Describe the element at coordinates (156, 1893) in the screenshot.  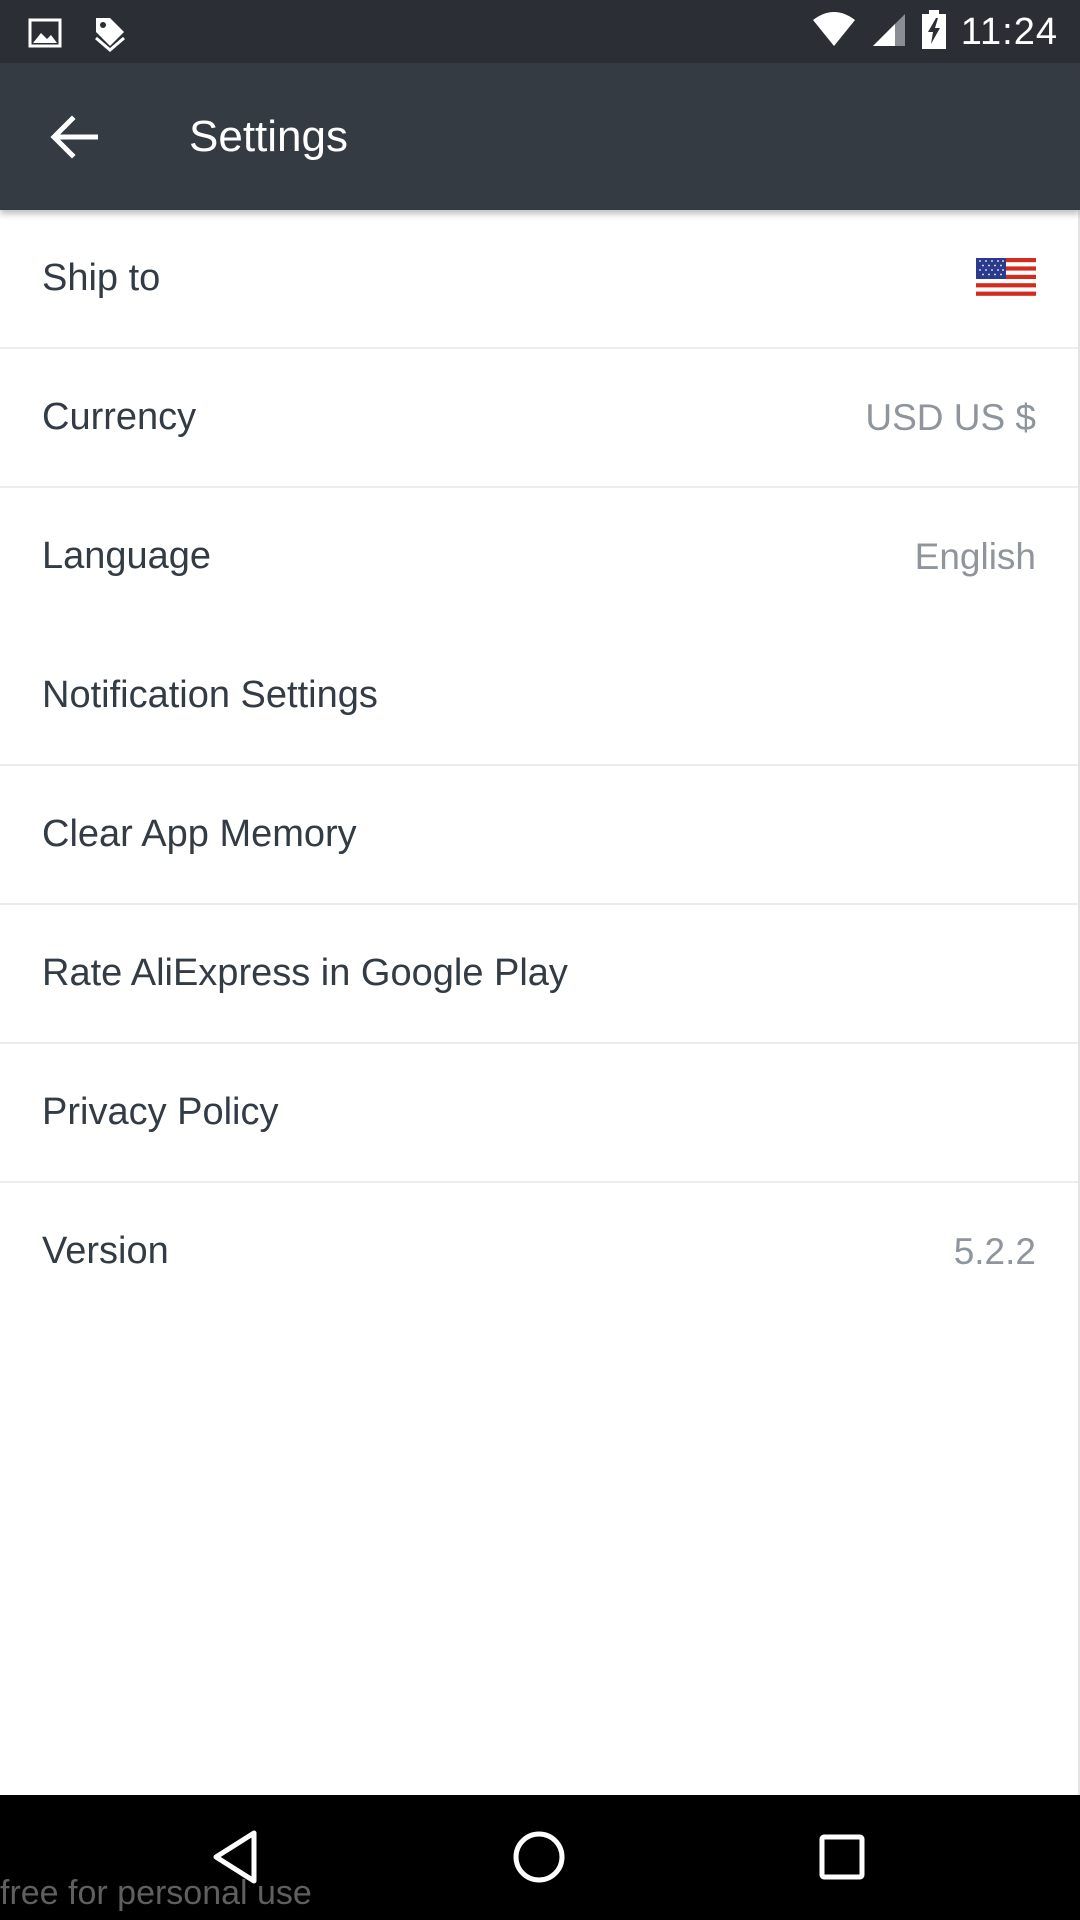
I see `watermark-text: free for personal use` at that location.